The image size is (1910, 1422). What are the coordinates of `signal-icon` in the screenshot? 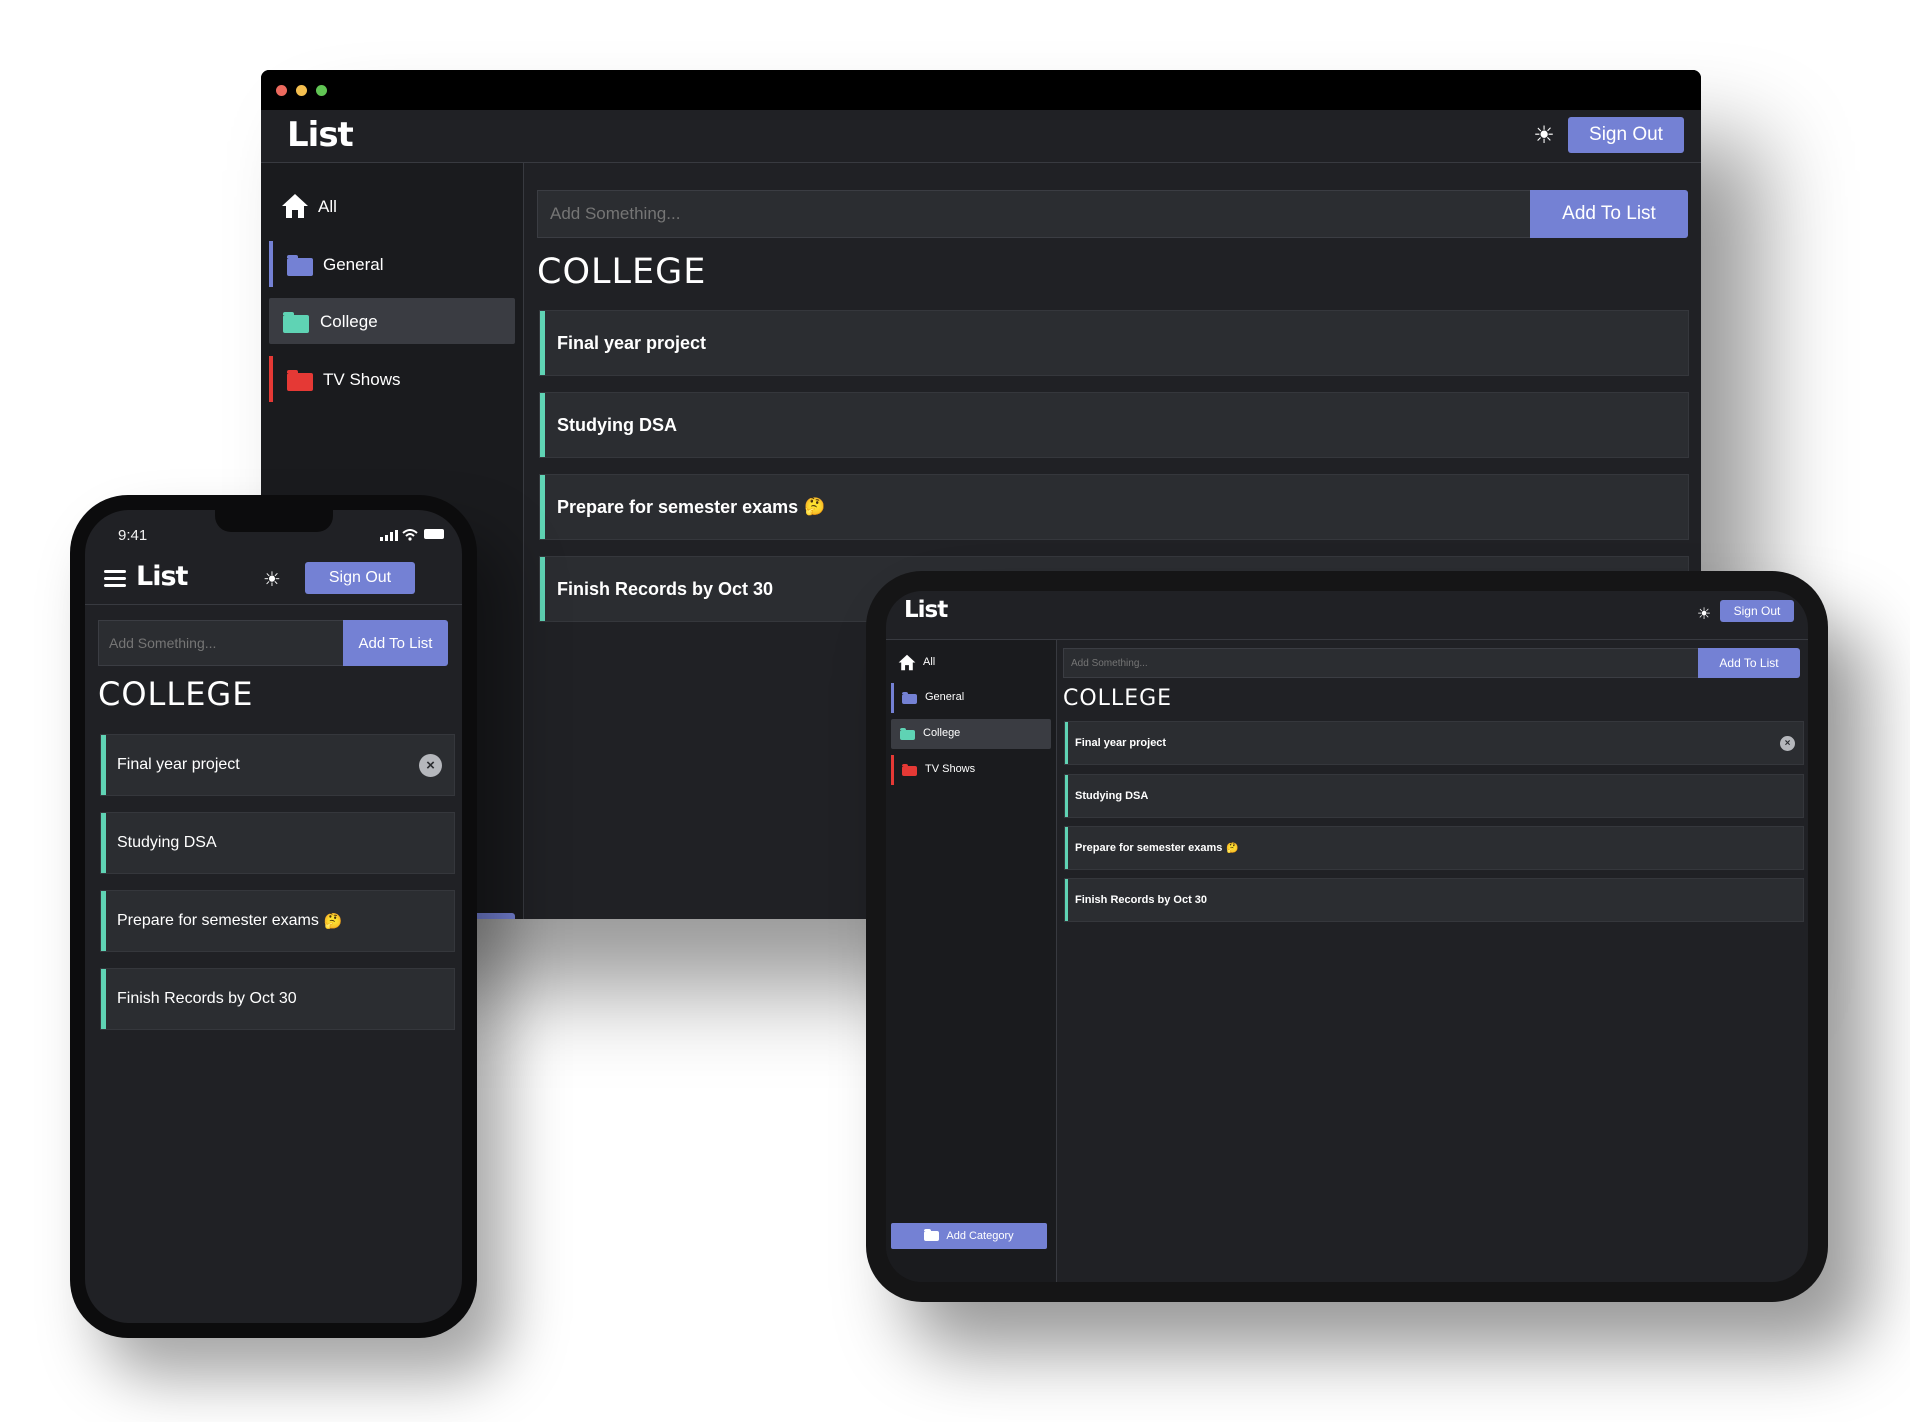 It's located at (389, 535).